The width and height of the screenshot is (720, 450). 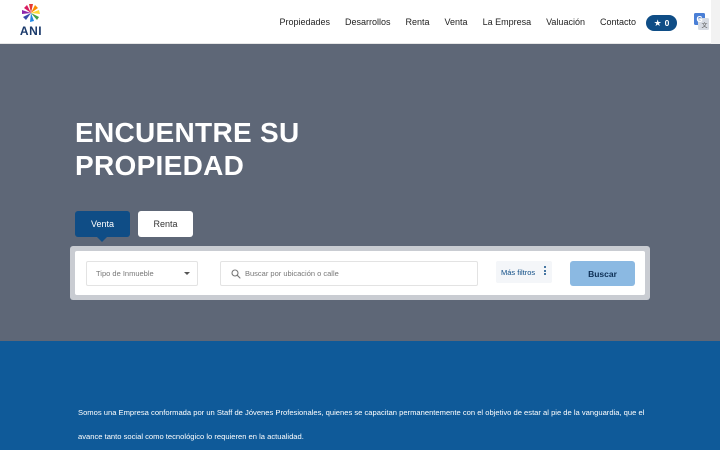 I want to click on translate-button: G 文, so click(x=701, y=21).